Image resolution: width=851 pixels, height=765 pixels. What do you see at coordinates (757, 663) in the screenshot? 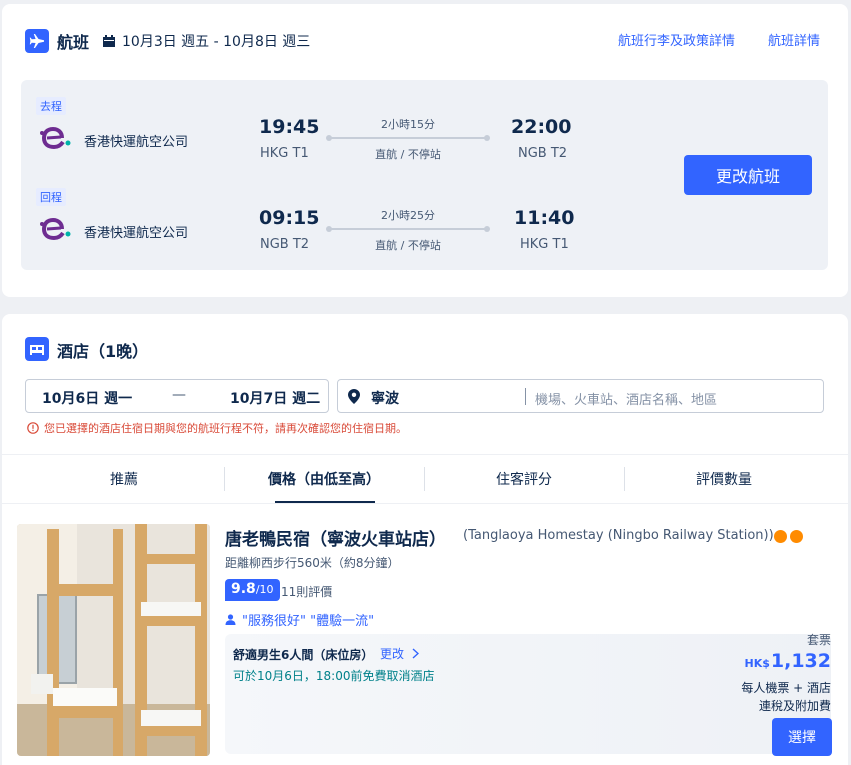
I see `price-currency: HK$` at bounding box center [757, 663].